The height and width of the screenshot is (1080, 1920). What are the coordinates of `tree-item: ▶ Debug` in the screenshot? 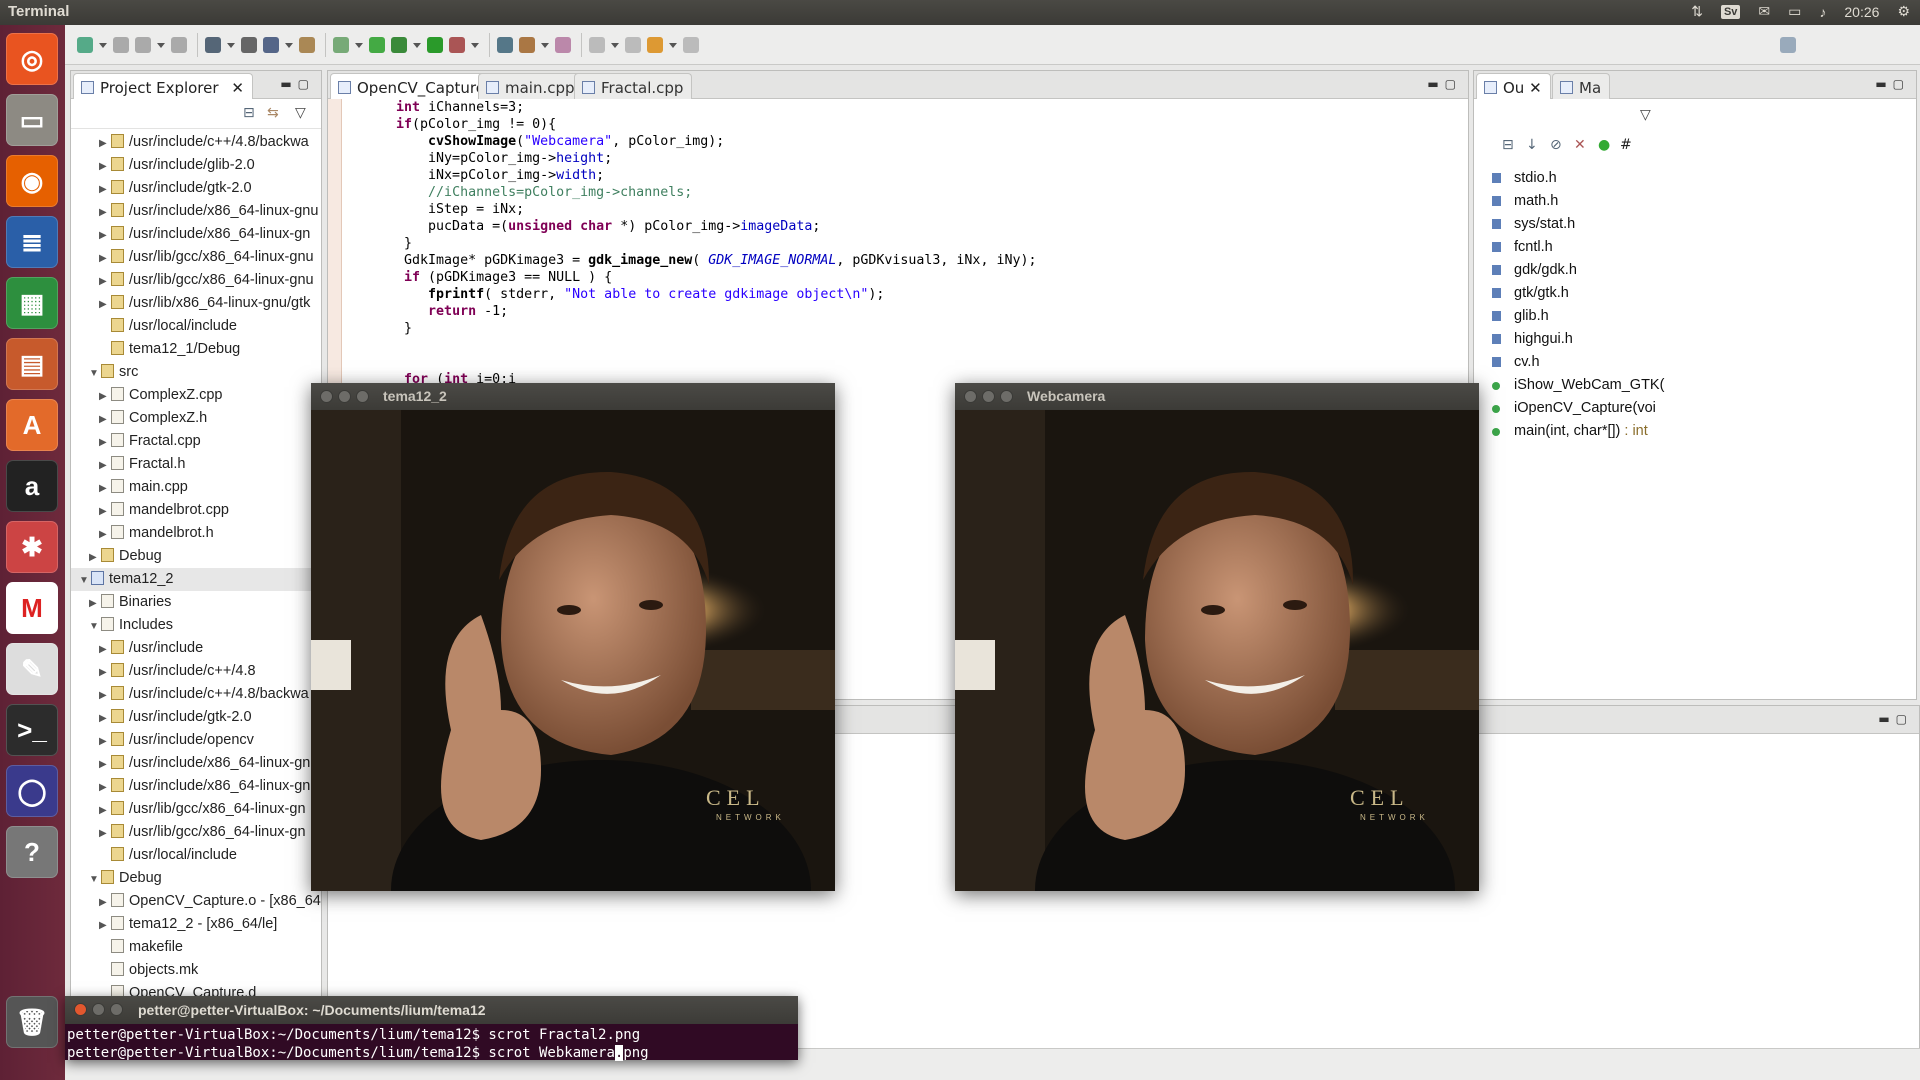 It's located at (125, 556).